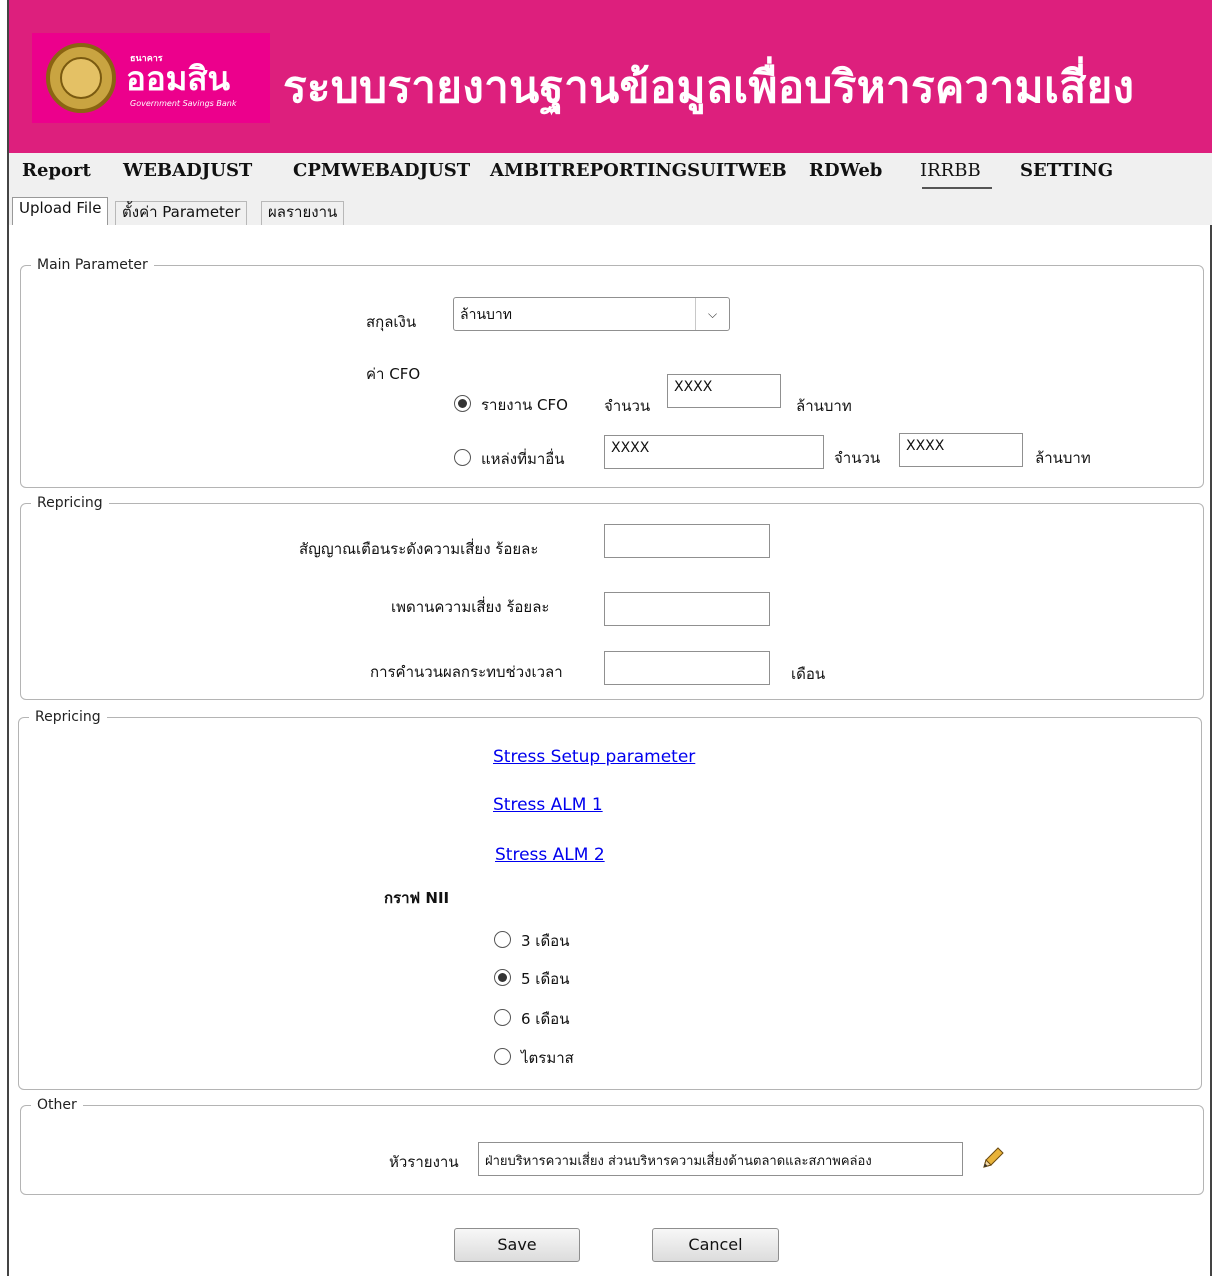 The image size is (1212, 1276). I want to click on menu-item-setting: SETTING, so click(1066, 170).